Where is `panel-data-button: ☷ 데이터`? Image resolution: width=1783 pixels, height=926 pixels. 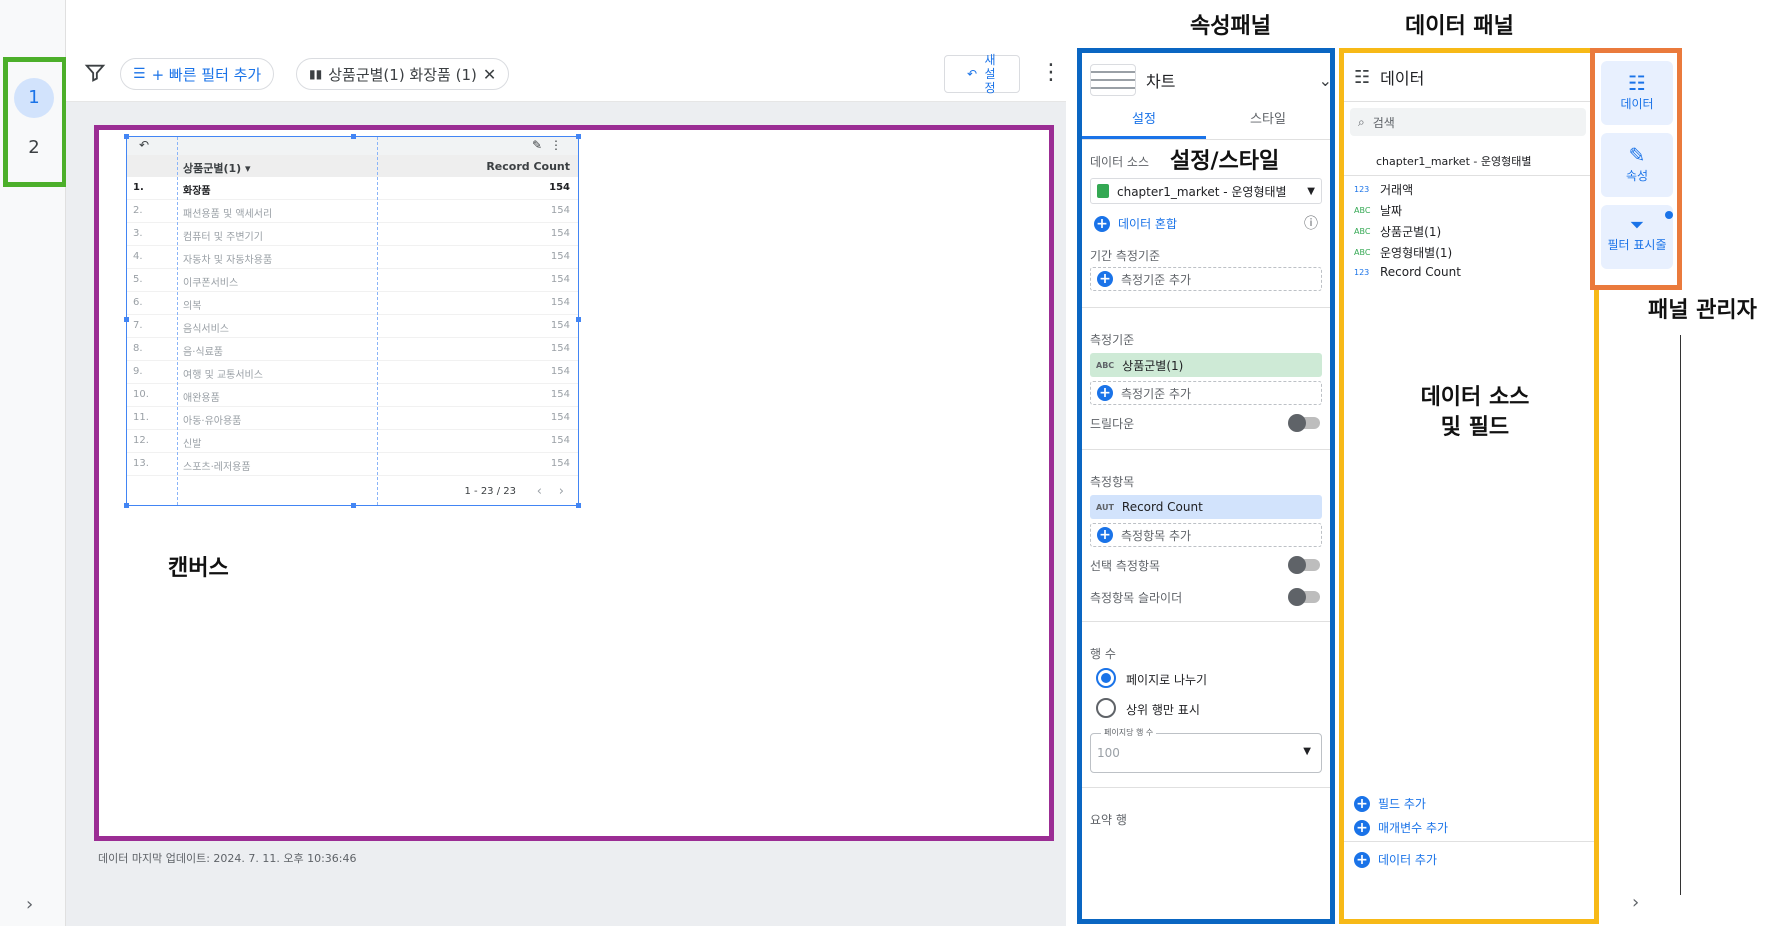 panel-data-button: ☷ 데이터 is located at coordinates (1637, 93).